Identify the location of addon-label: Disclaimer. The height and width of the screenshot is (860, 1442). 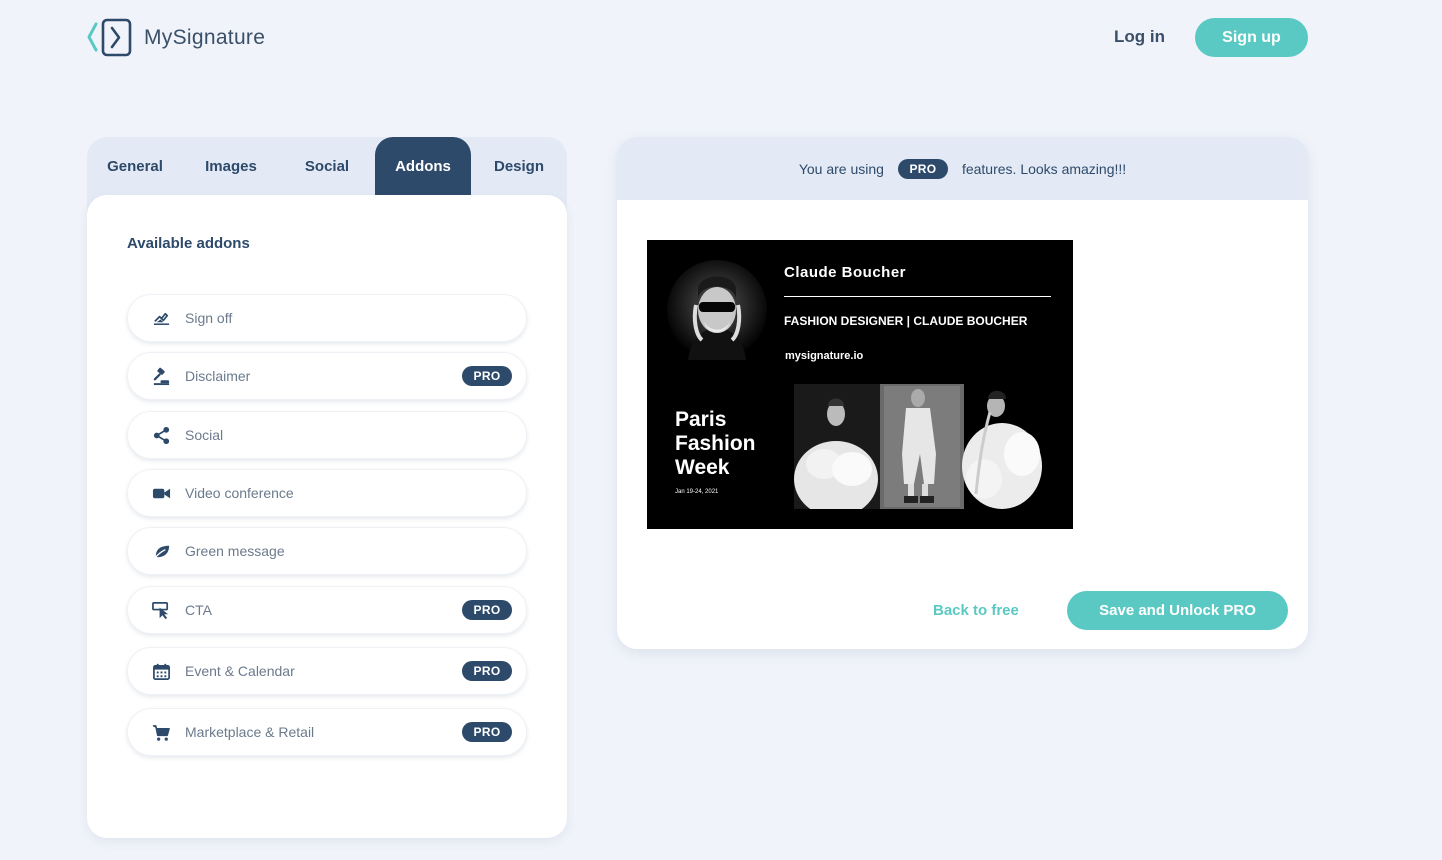
(218, 376).